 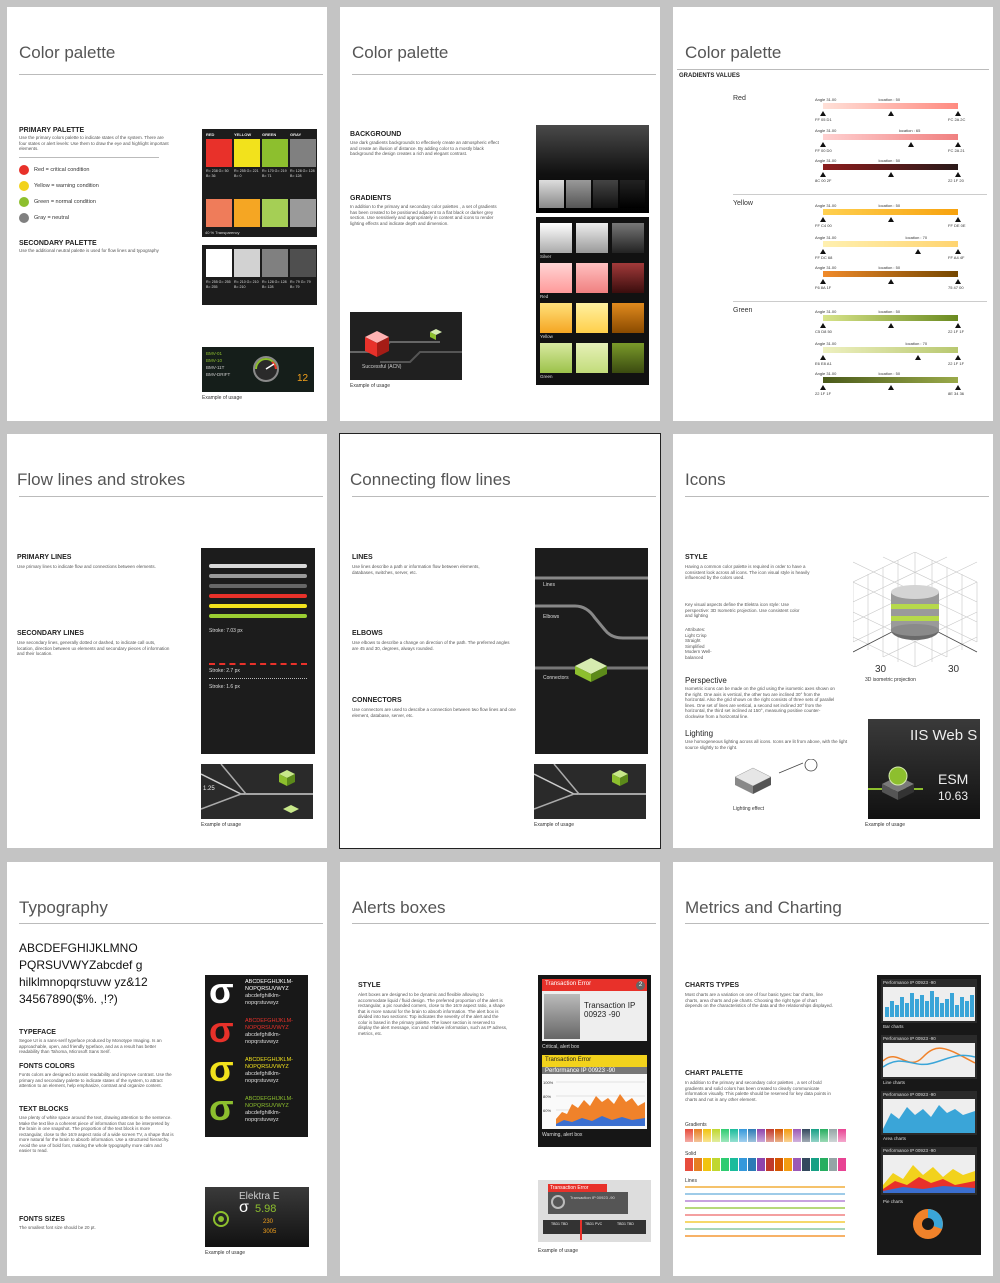 I want to click on font-sample-line: nopqrstuvwyz, so click(x=262, y=1120).